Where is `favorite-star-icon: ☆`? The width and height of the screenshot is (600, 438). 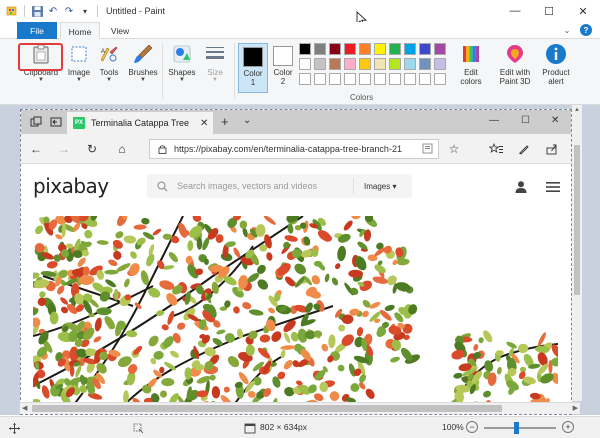 favorite-star-icon: ☆ is located at coordinates (454, 149).